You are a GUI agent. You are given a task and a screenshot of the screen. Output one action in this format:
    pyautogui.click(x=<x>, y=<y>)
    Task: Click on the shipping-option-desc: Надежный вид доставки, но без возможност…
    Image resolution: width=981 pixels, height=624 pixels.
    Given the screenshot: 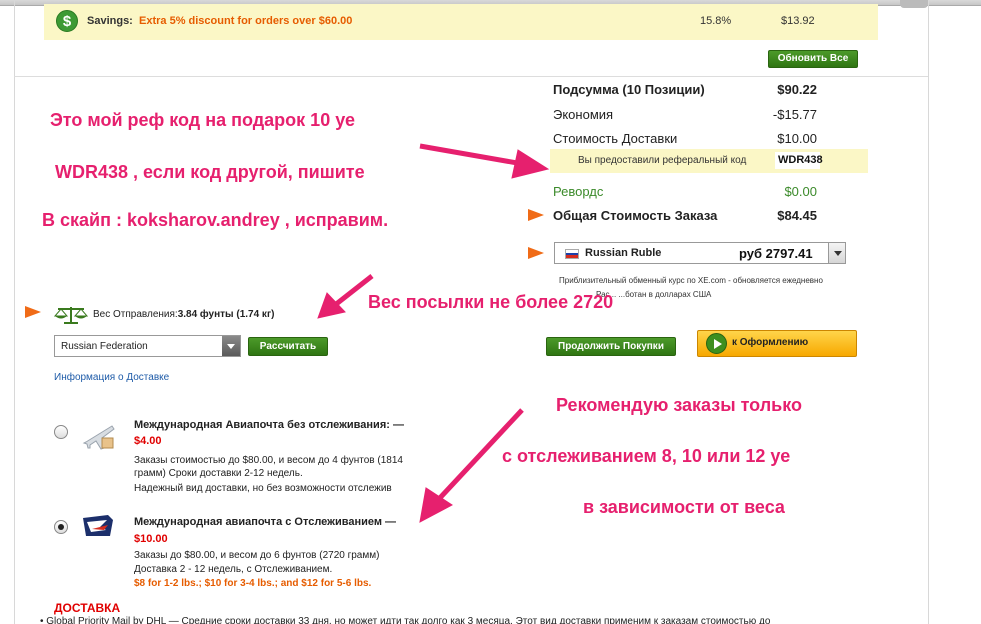 What is the action you would take?
    pyautogui.click(x=263, y=488)
    